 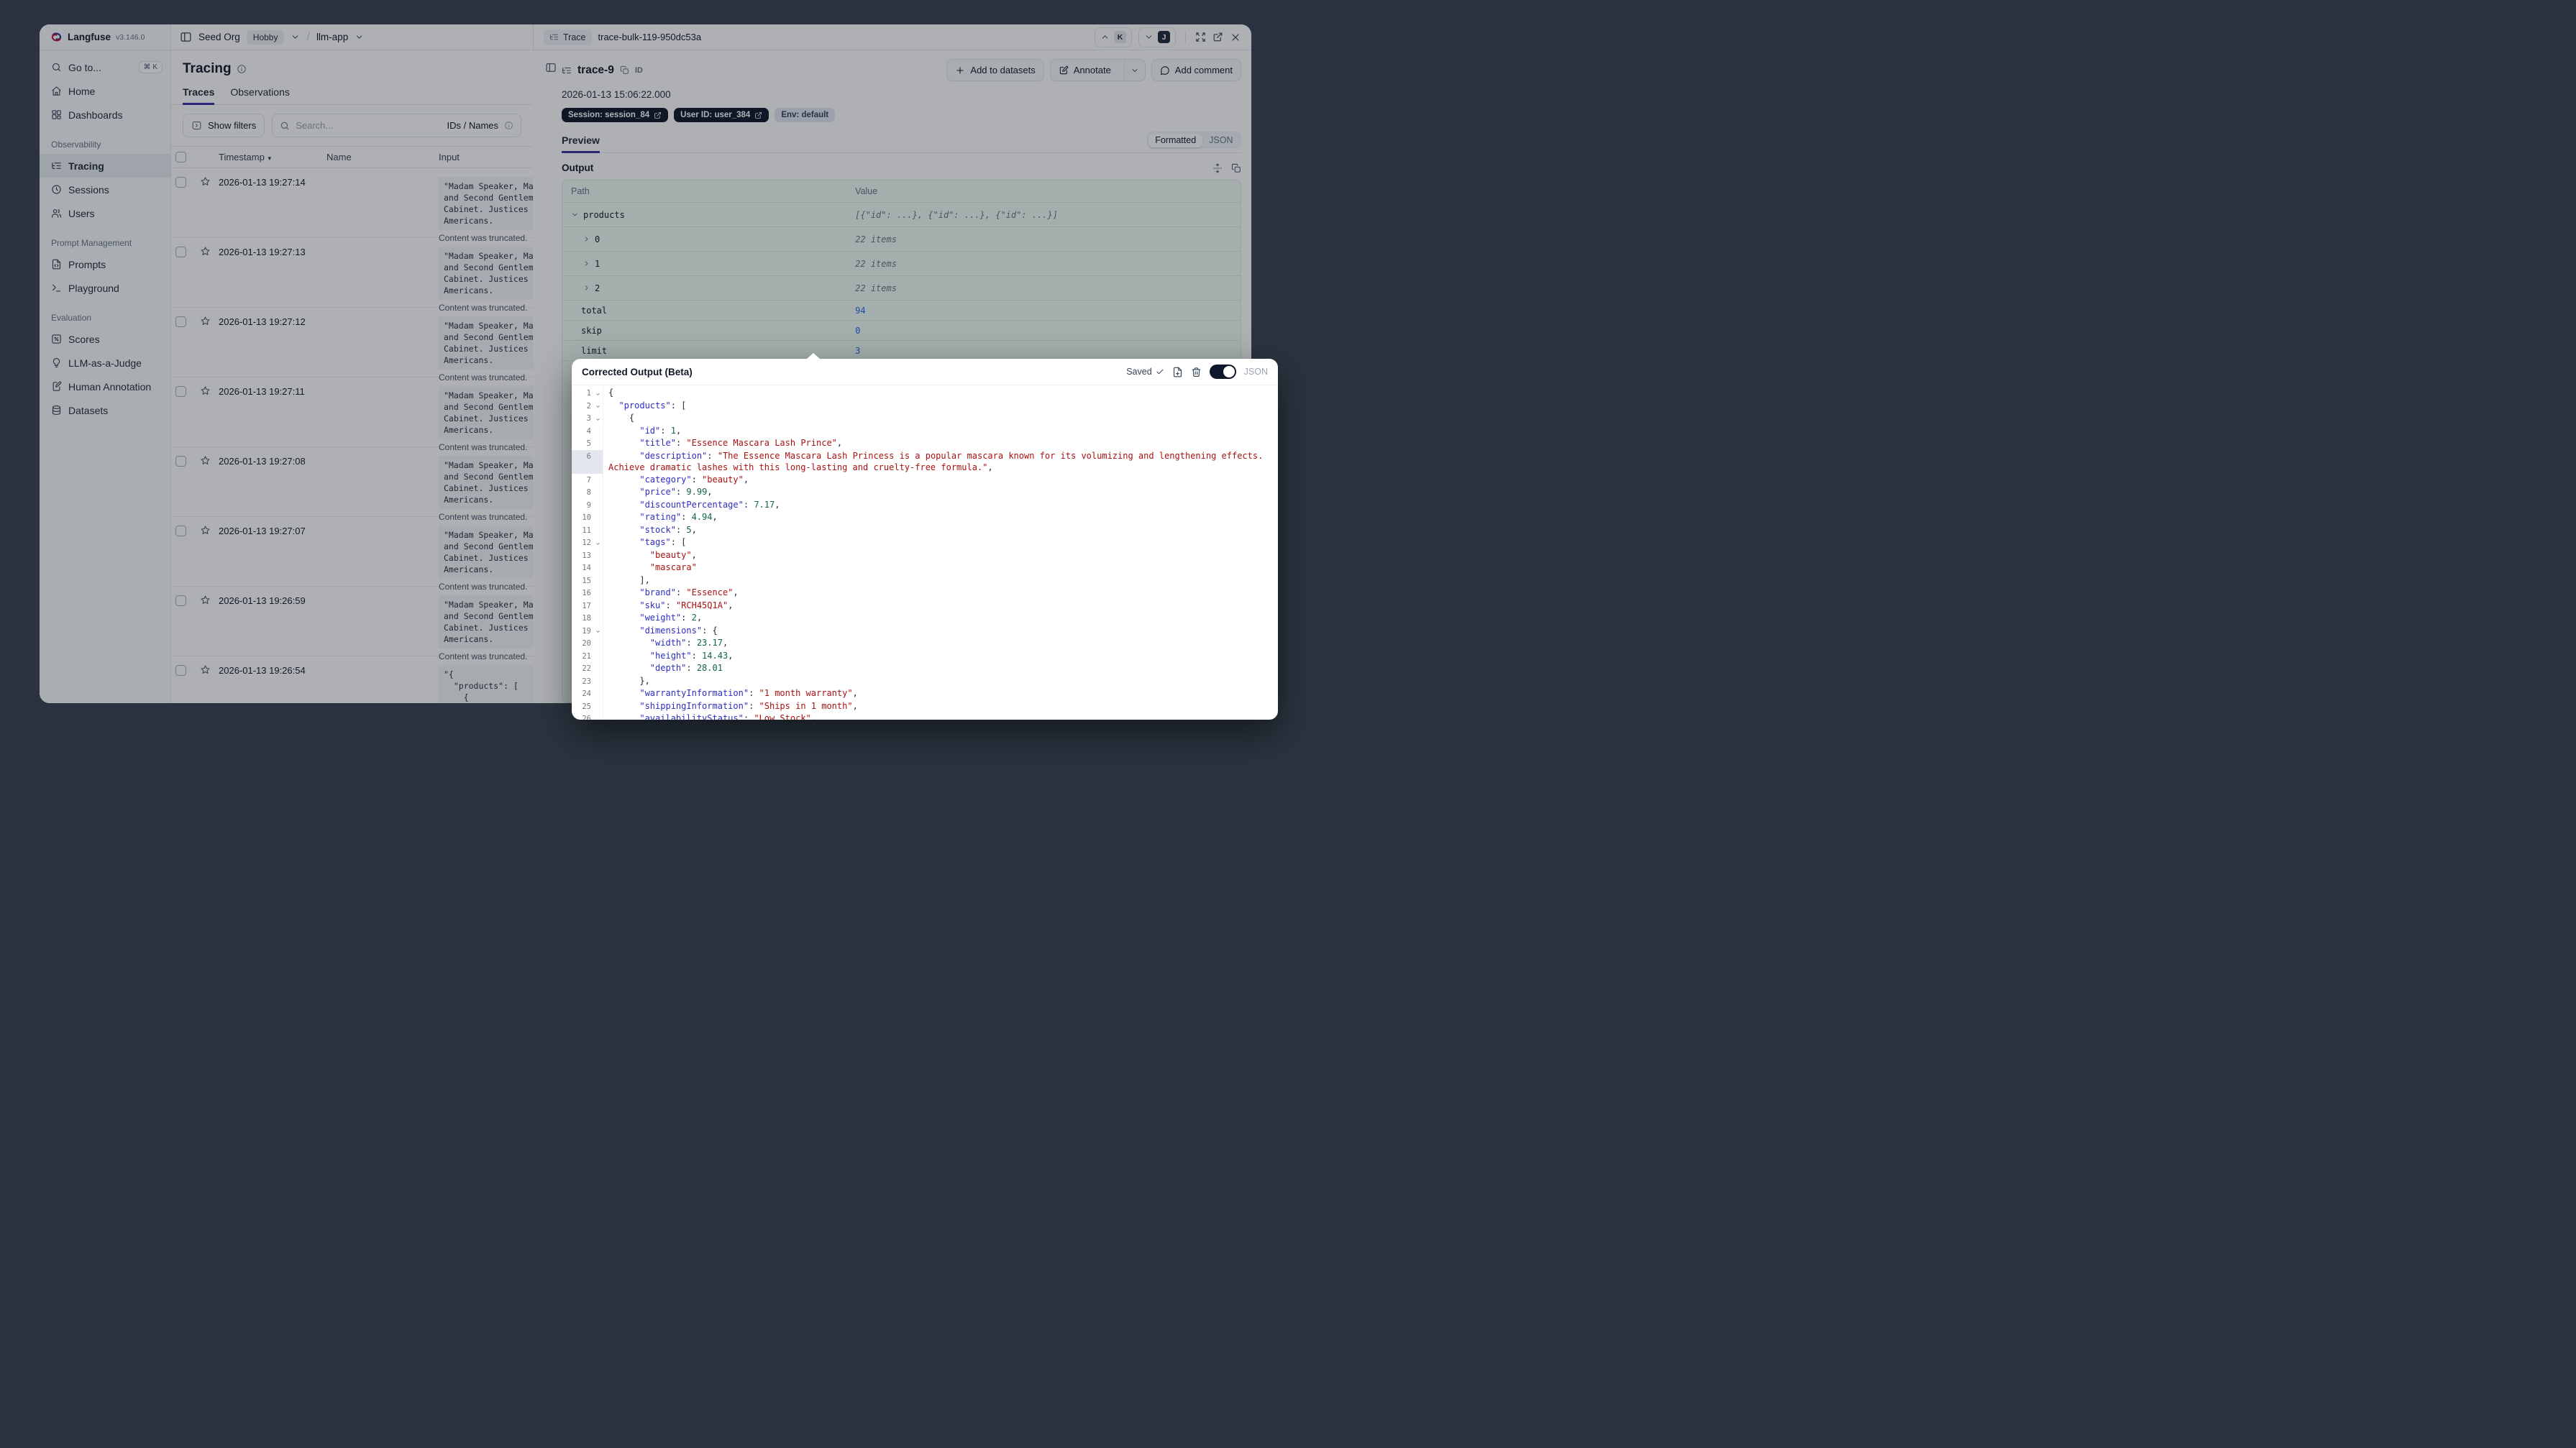 I want to click on gutter: 7, so click(x=587, y=479).